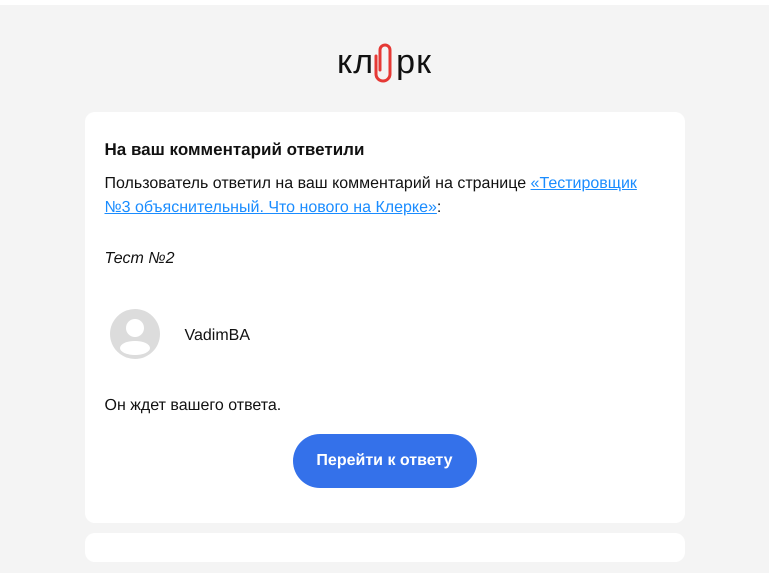  What do you see at coordinates (414, 62) in the screenshot?
I see `logo-text: рк` at bounding box center [414, 62].